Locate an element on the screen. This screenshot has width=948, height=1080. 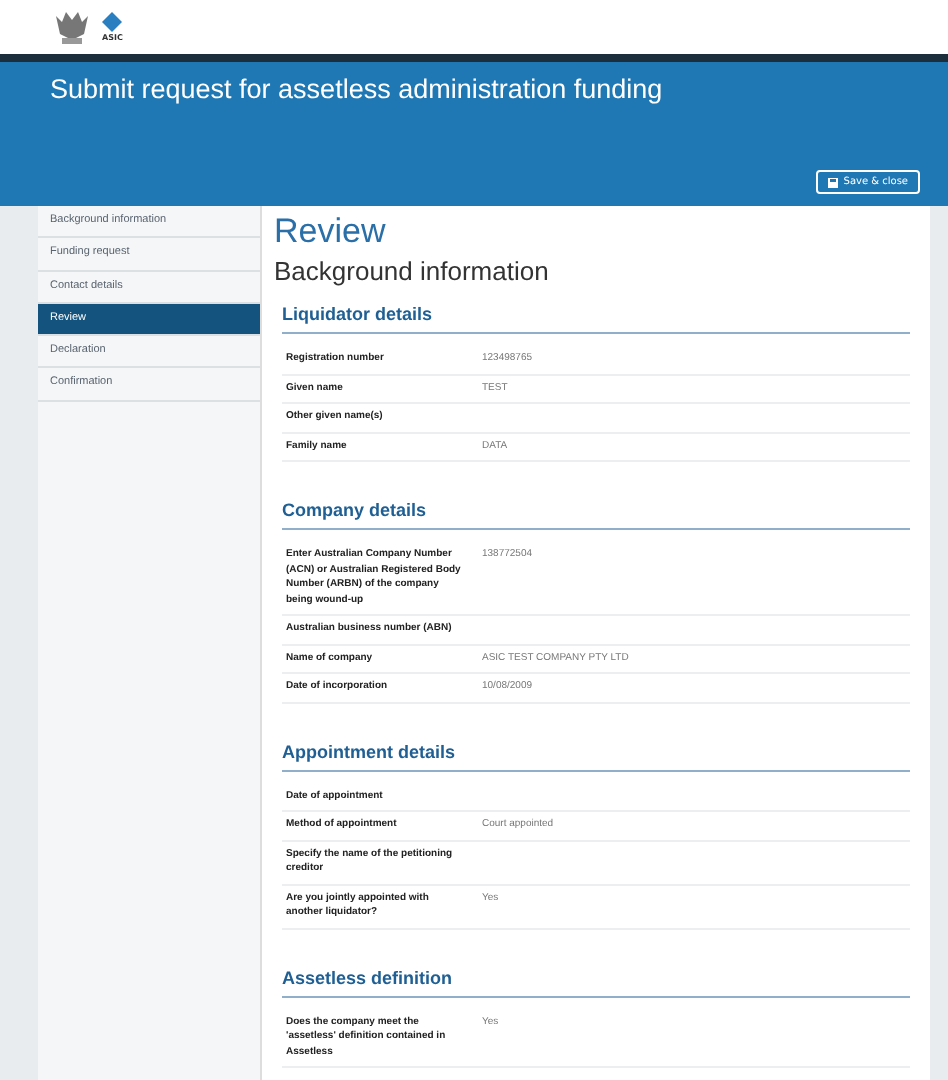
crest-icon is located at coordinates (72, 27).